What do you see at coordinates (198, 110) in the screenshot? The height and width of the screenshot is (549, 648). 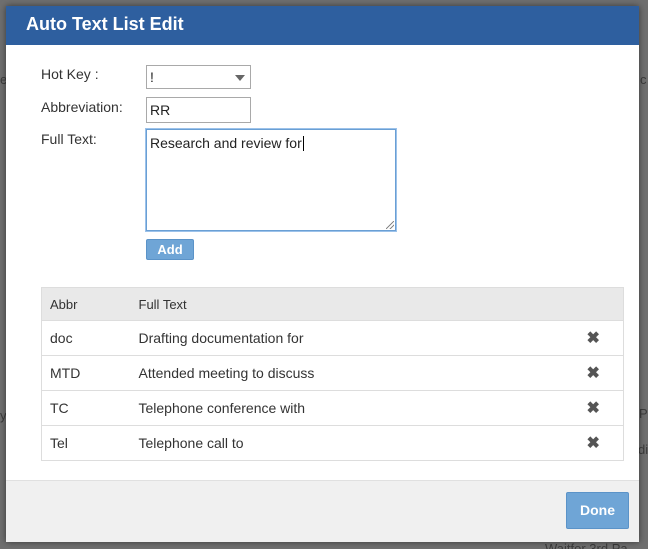 I see `abbreviation-input: RR` at bounding box center [198, 110].